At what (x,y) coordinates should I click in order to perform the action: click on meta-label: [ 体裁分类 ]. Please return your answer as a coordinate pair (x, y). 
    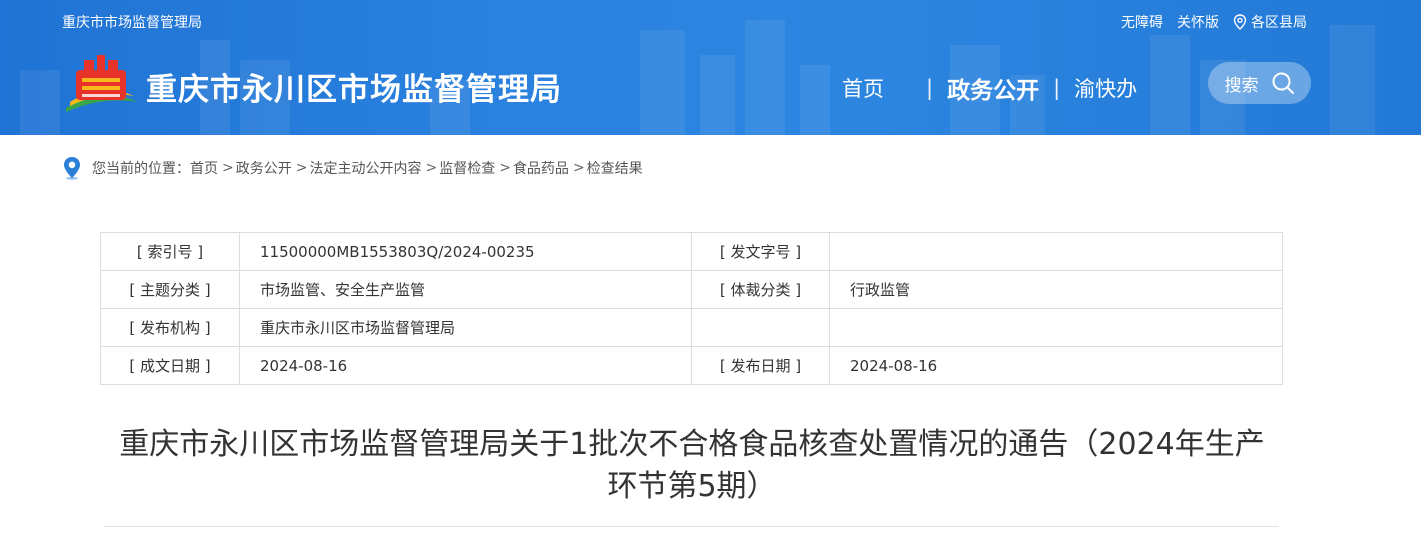
    Looking at the image, I should click on (760, 289).